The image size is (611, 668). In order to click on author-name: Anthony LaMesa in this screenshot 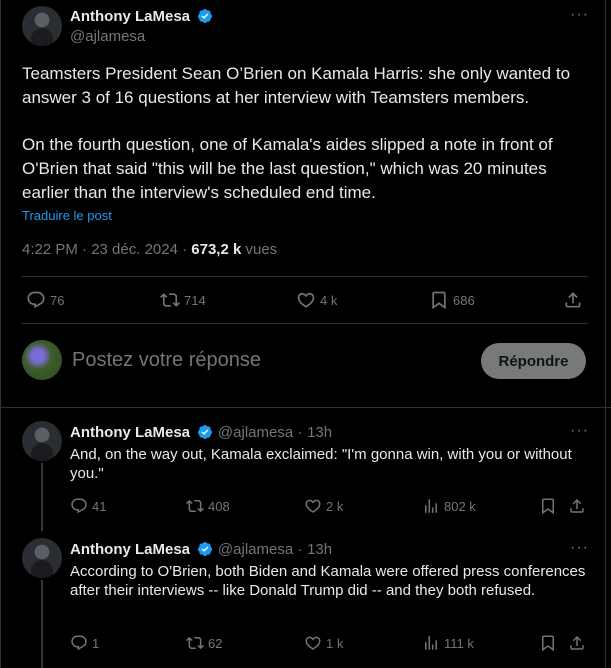, I will do `click(130, 16)`.